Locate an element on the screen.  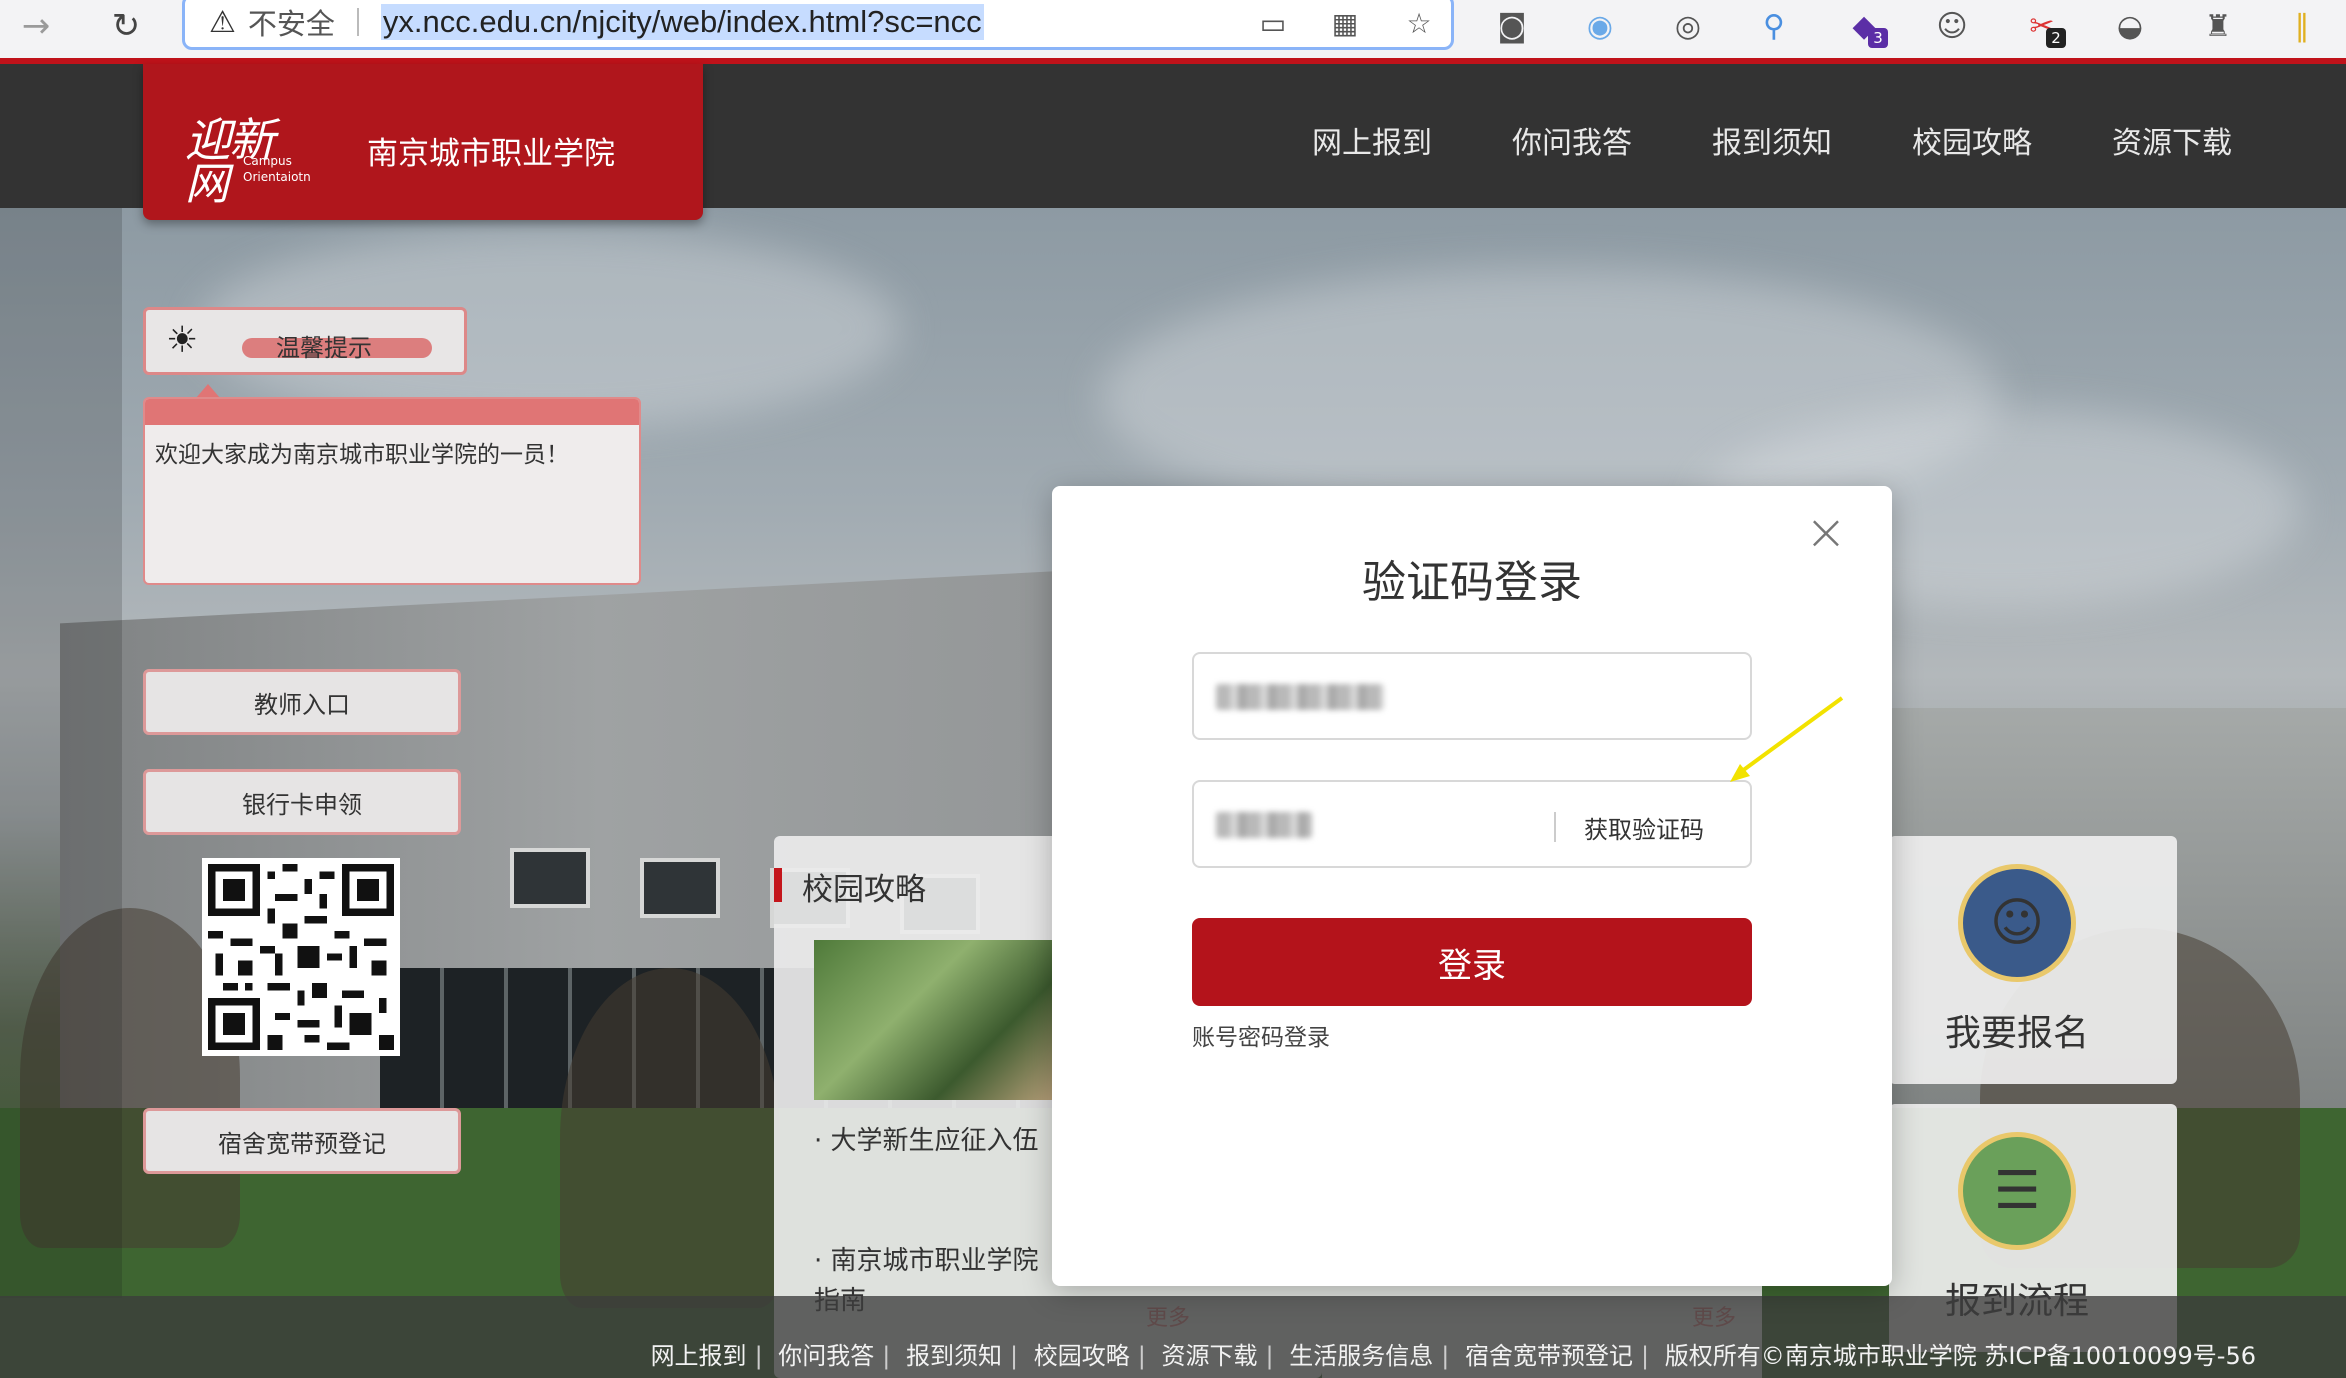
qr-scan-icon: ▦ is located at coordinates (1345, 23).